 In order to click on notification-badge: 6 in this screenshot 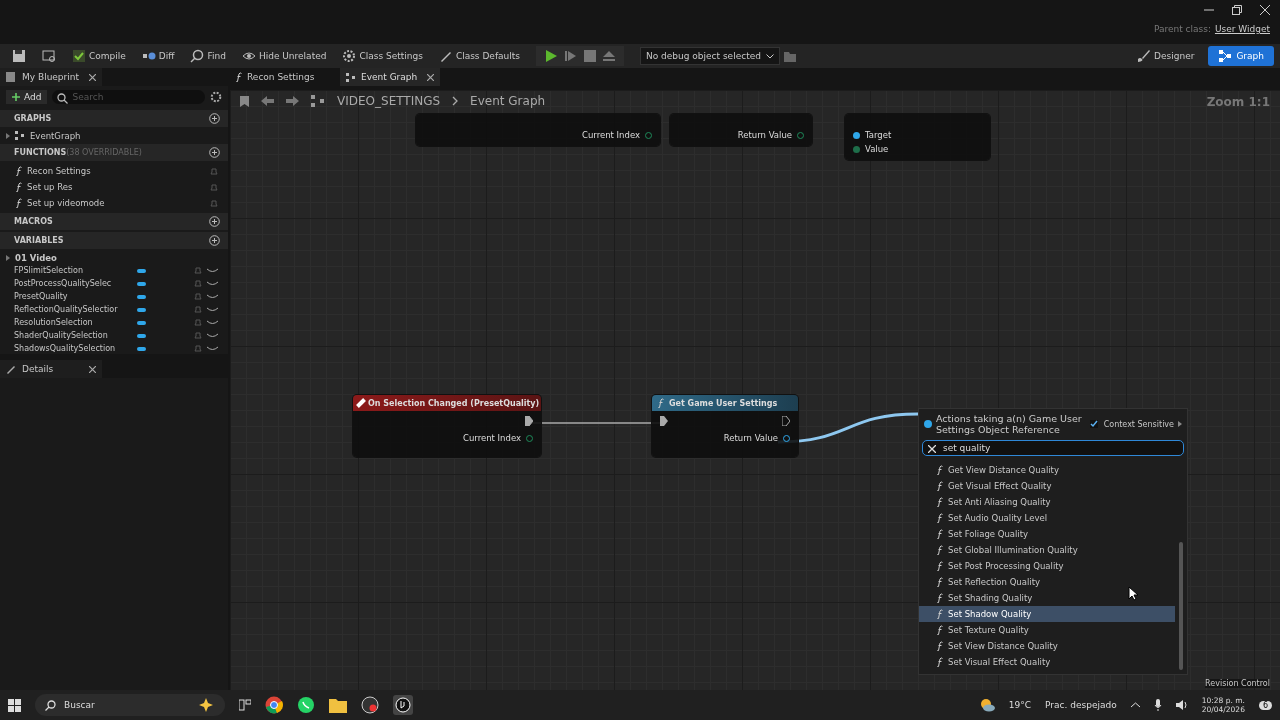, I will do `click(1265, 705)`.